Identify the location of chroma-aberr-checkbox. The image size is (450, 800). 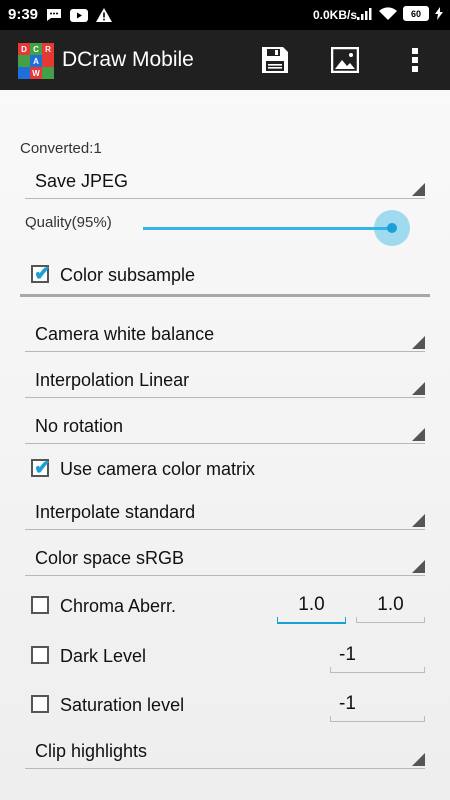
(40, 605).